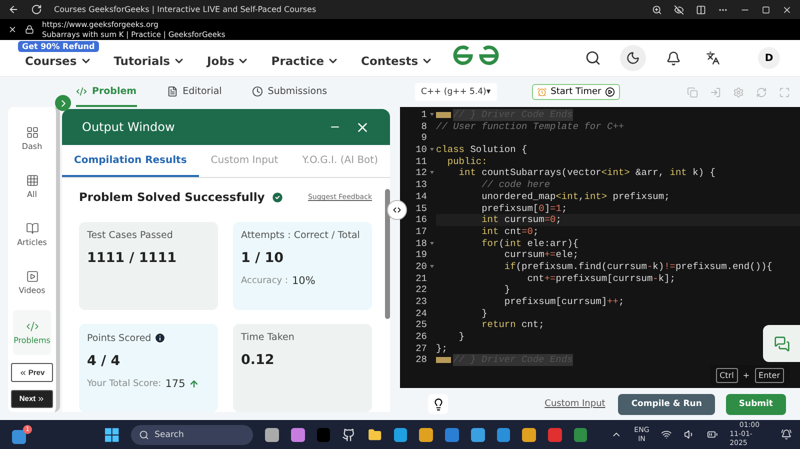  Describe the element at coordinates (576, 92) in the screenshot. I see `start-timer-button: Start Timer` at that location.